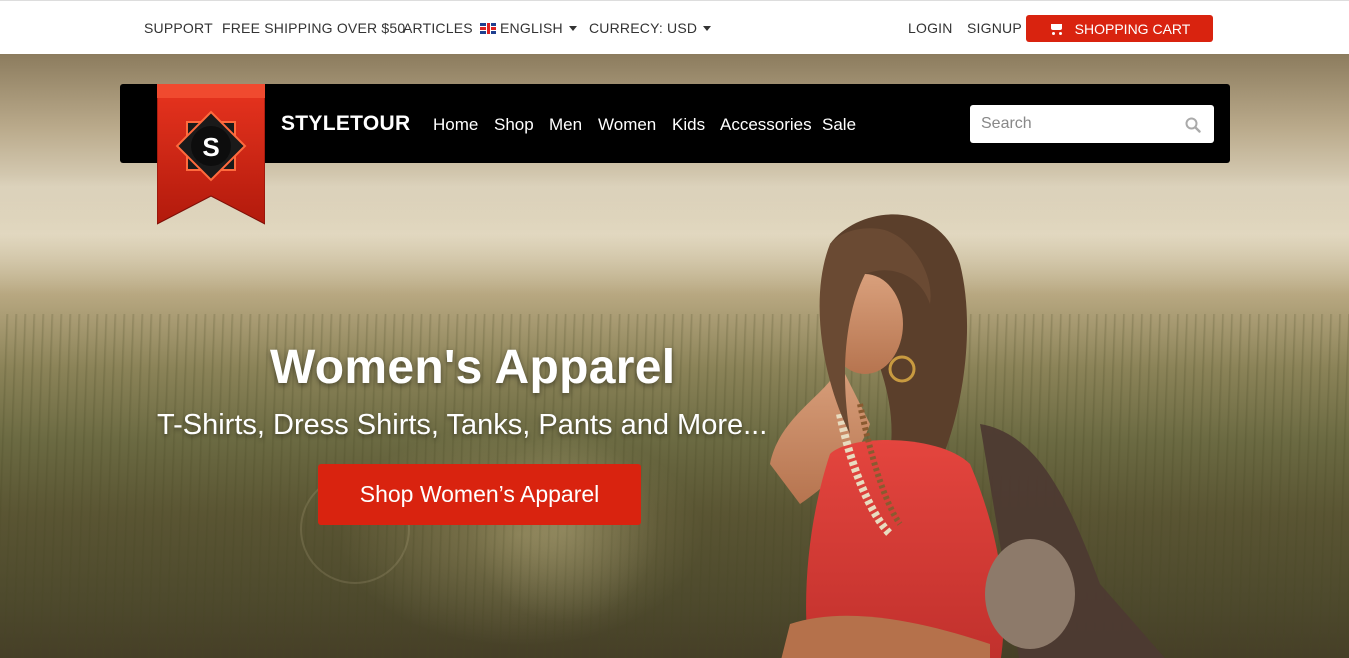 This screenshot has width=1349, height=658. Describe the element at coordinates (1132, 28) in the screenshot. I see `shopping-cart-label: SHOPPING CART` at that location.